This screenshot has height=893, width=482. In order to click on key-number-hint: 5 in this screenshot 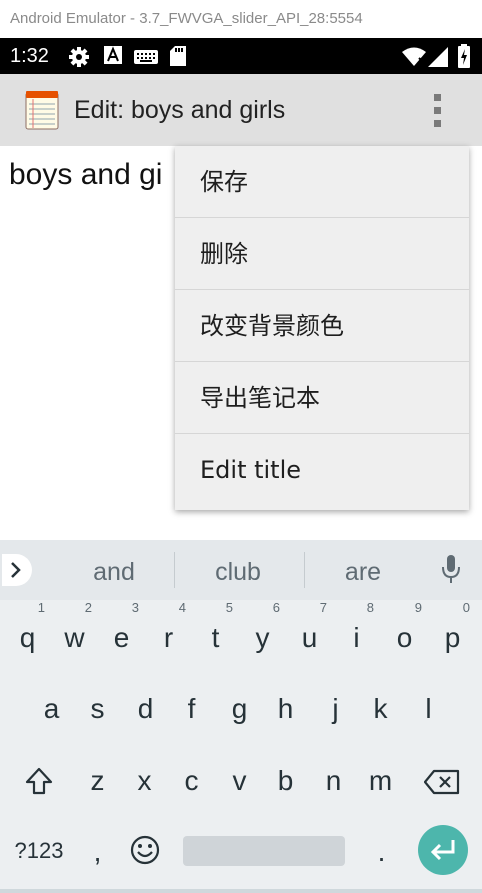, I will do `click(229, 607)`.